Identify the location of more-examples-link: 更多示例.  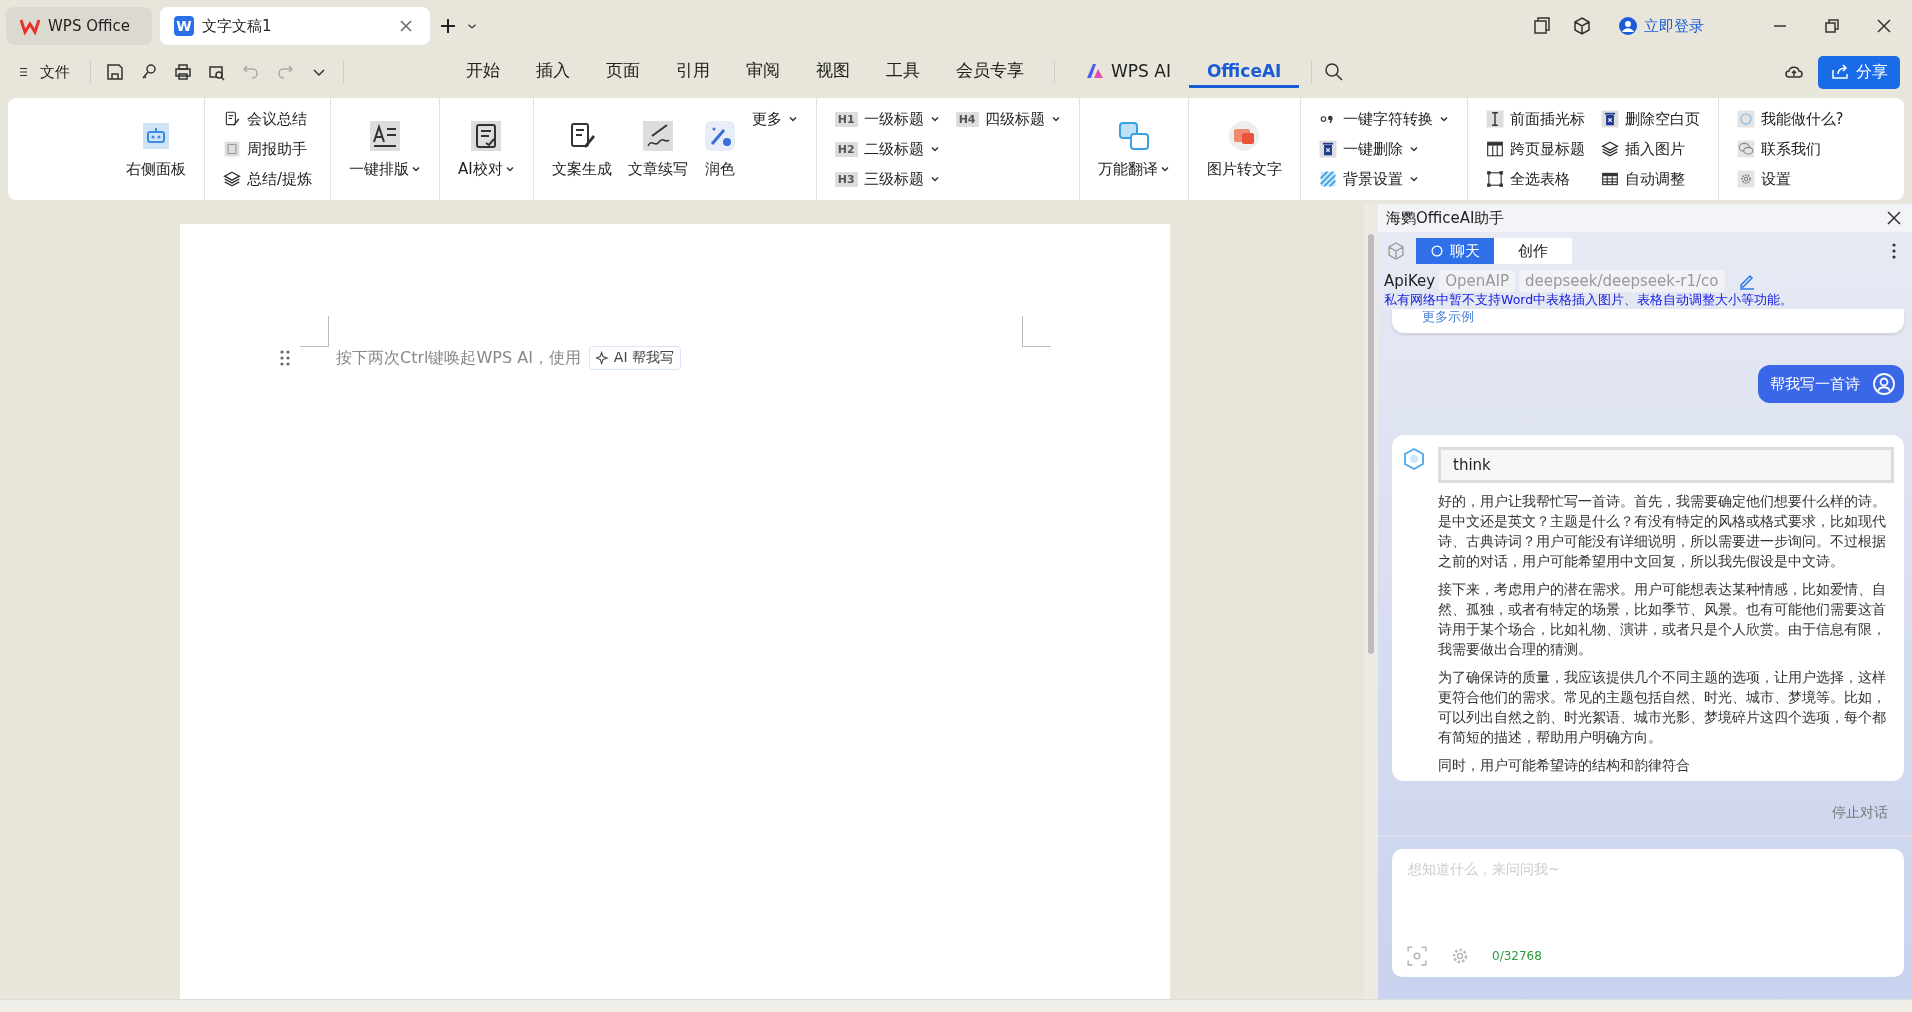
(1448, 317).